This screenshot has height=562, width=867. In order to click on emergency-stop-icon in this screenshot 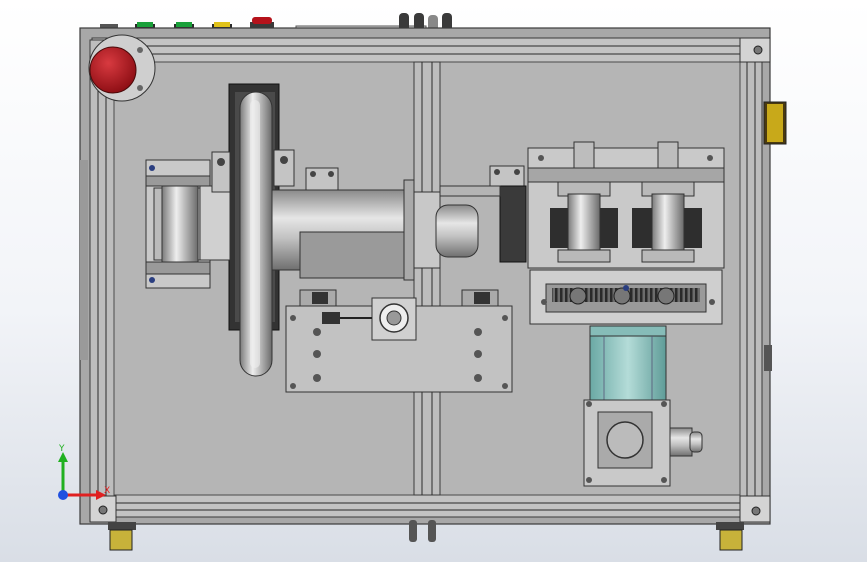, I will do `click(122, 68)`.